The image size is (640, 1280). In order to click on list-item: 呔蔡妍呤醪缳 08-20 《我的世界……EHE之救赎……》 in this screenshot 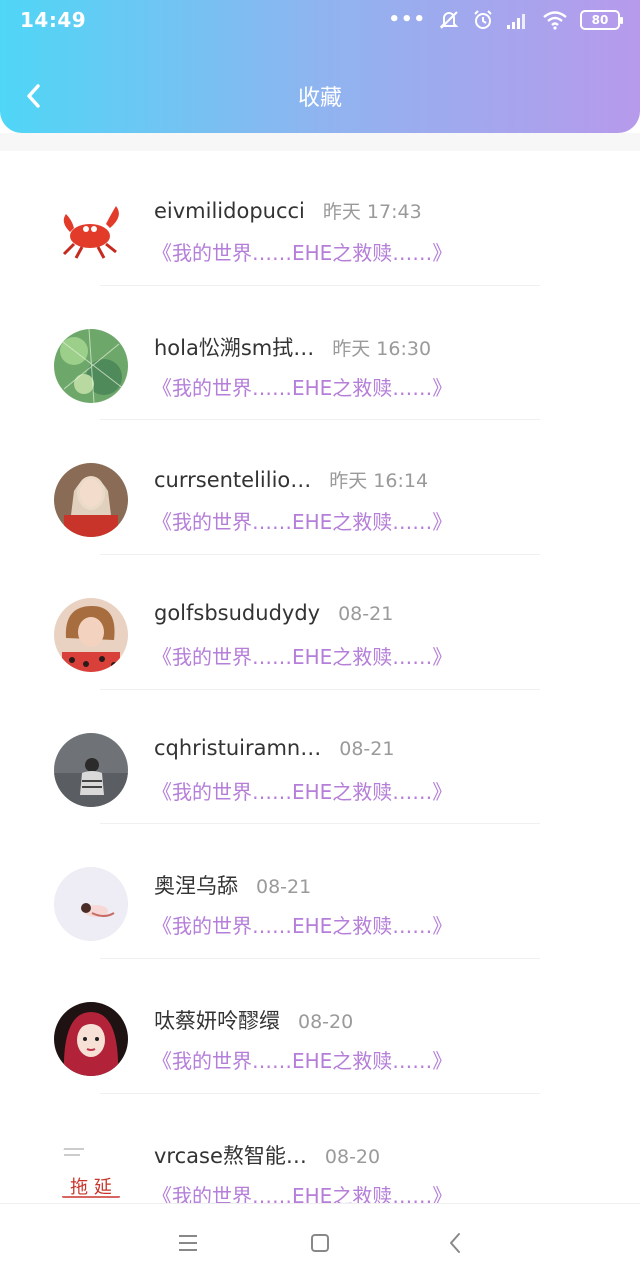, I will do `click(320, 1026)`.